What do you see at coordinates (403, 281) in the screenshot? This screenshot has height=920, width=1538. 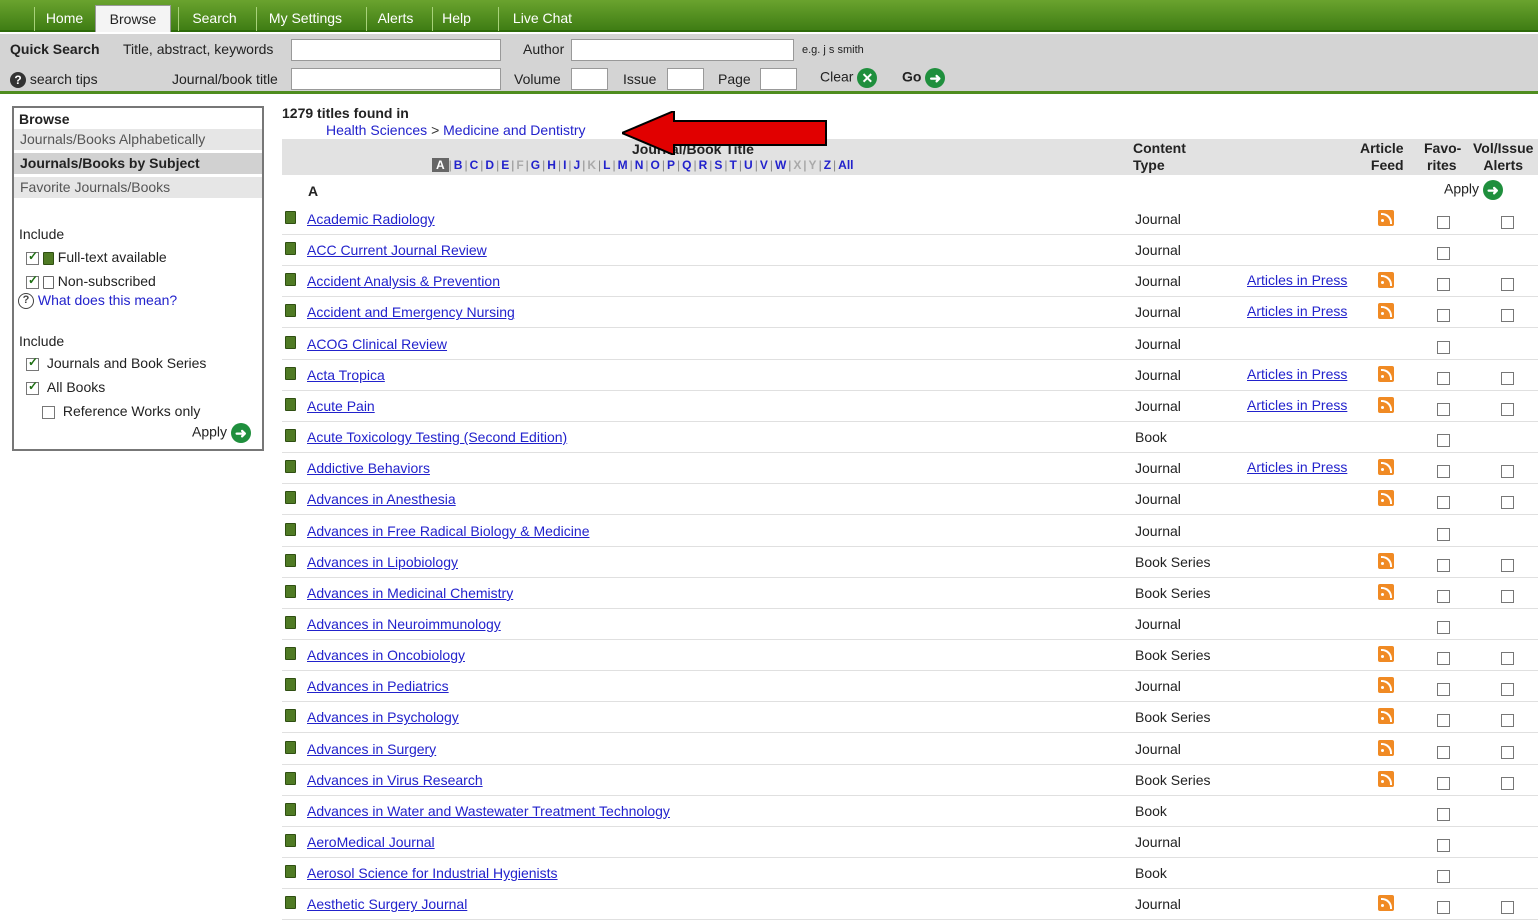 I see `journal-title-link: Accident Analysis & Prevention` at bounding box center [403, 281].